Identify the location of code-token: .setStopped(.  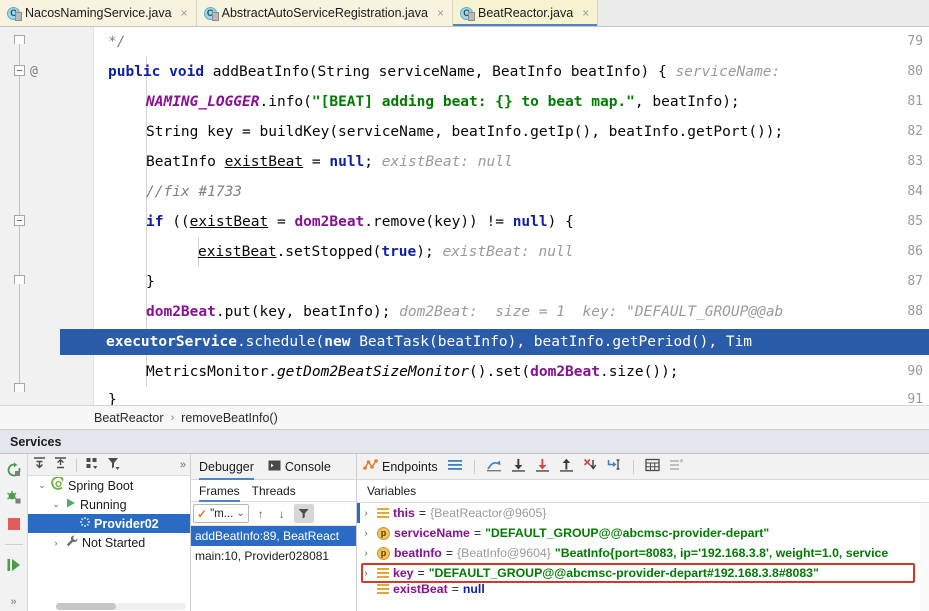
(329, 252).